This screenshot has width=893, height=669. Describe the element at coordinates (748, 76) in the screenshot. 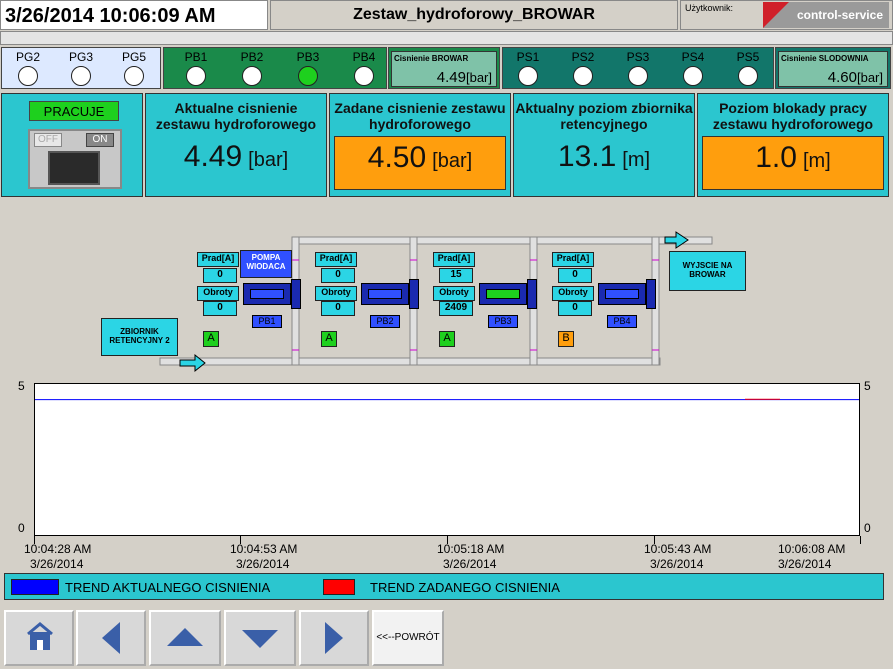

I see `pump-indicator-ps5` at that location.